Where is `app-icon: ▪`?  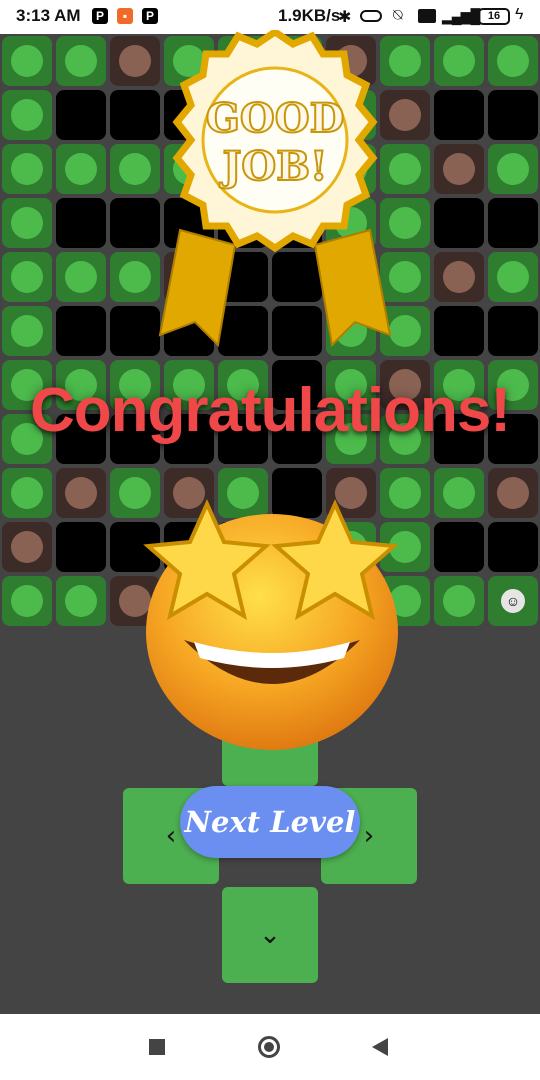
app-icon: ▪ is located at coordinates (125, 16).